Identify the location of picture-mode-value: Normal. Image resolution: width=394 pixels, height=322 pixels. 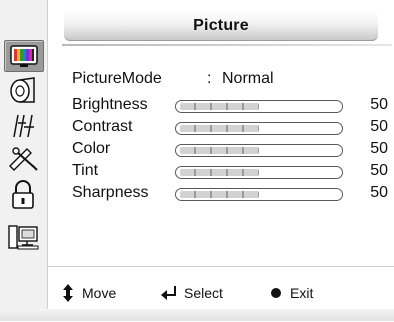
(248, 78).